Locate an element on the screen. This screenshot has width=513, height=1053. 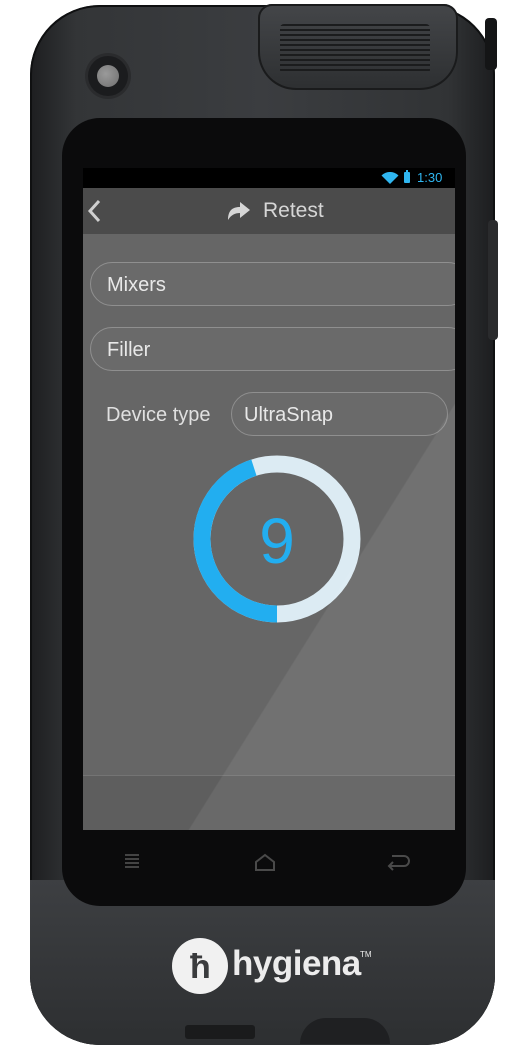
nav-bar is located at coordinates (269, 865).